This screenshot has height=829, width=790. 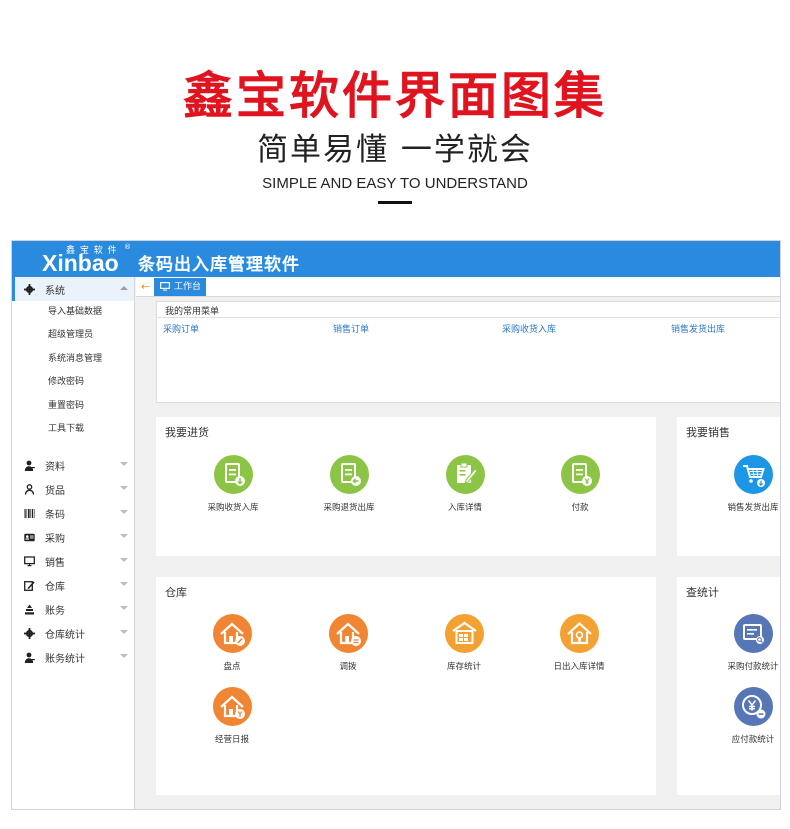 I want to click on sidebar-group-label: 货品, so click(x=55, y=491).